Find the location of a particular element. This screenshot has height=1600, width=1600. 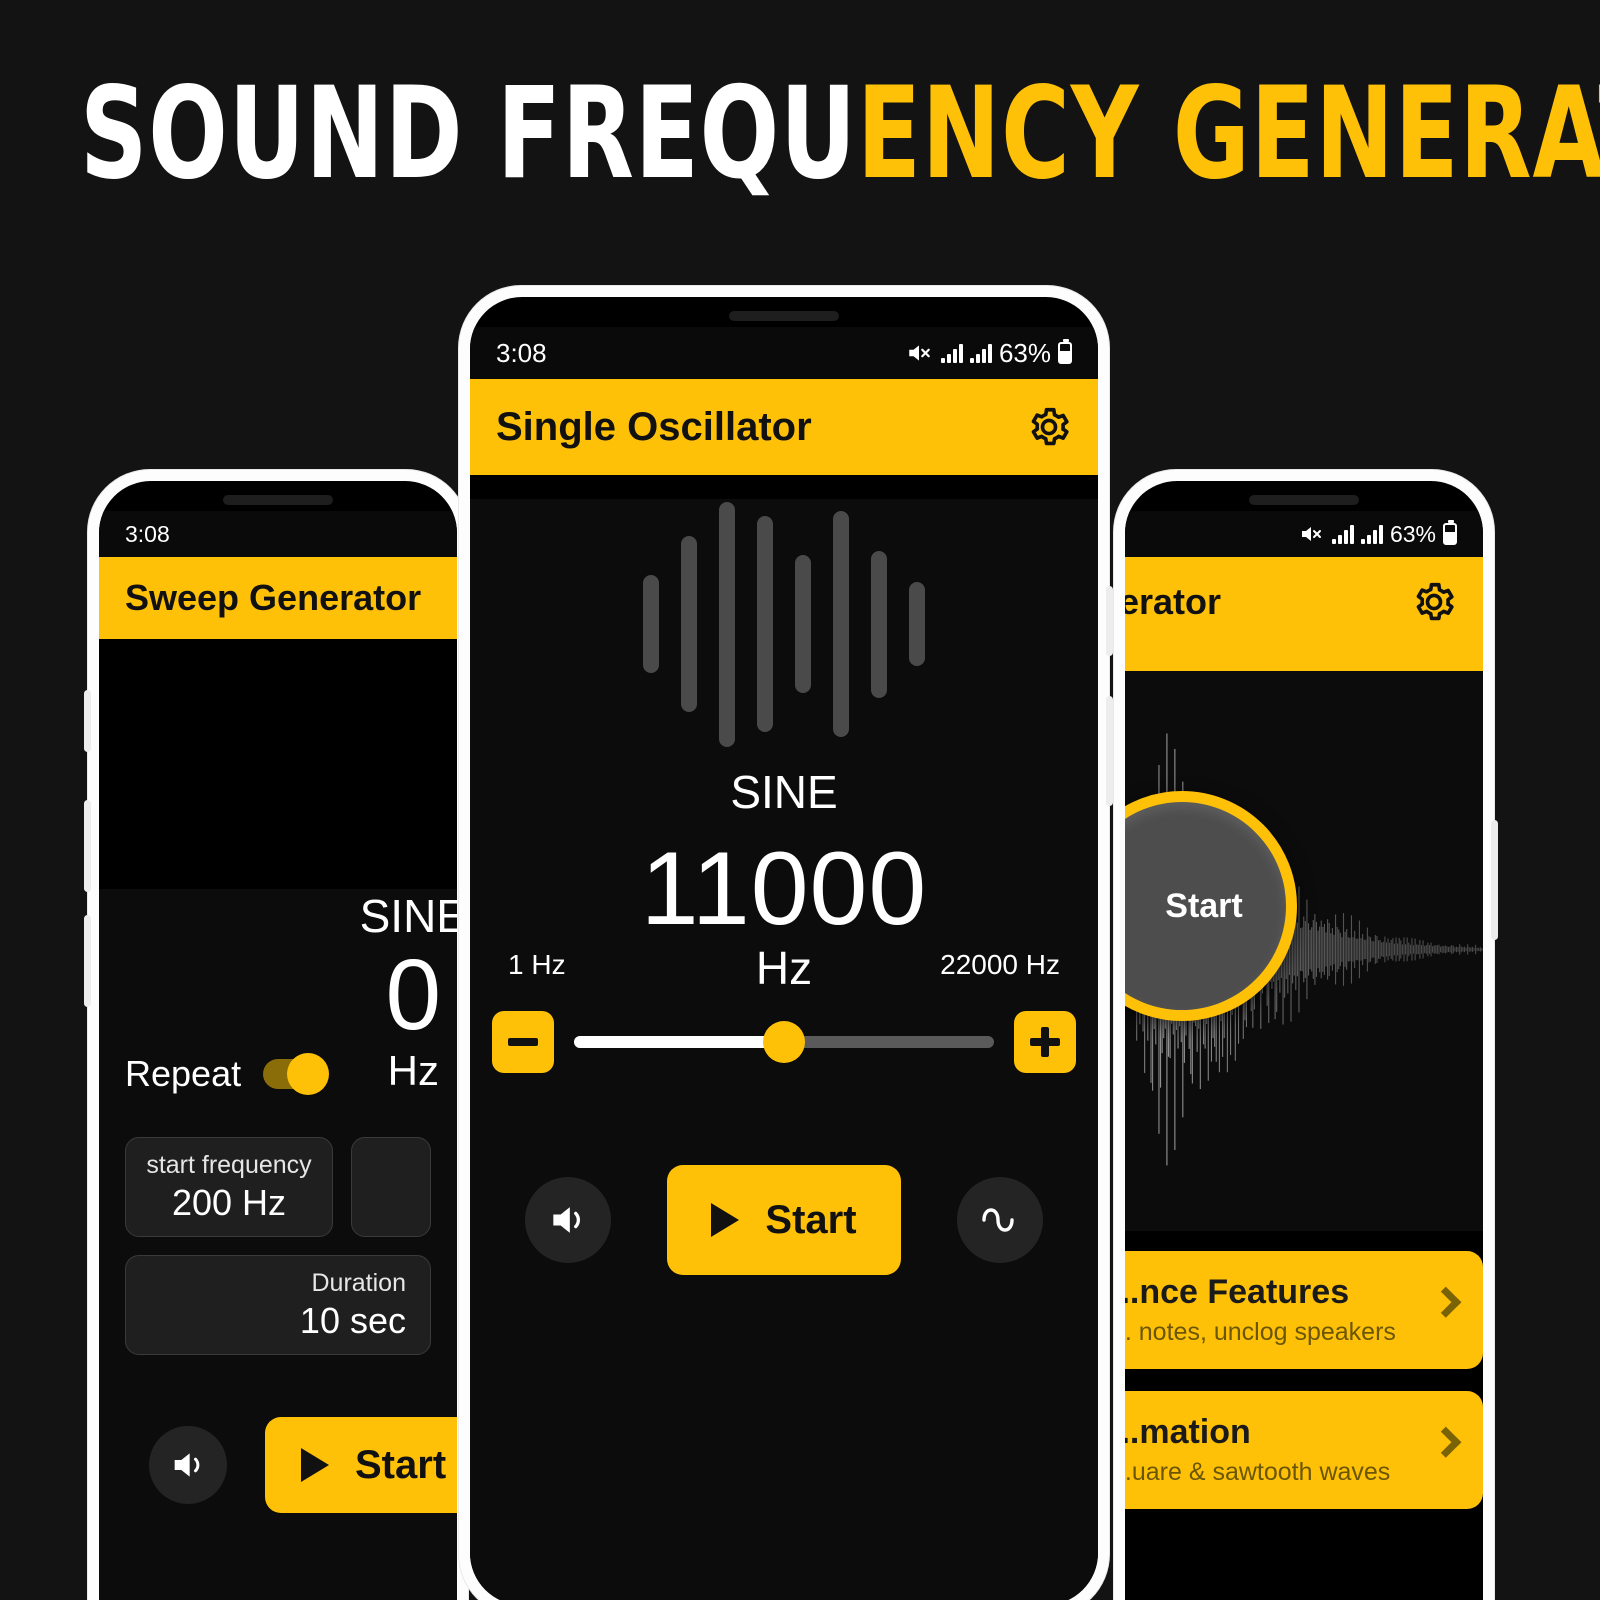

center-start-button: Start is located at coordinates (784, 1220).